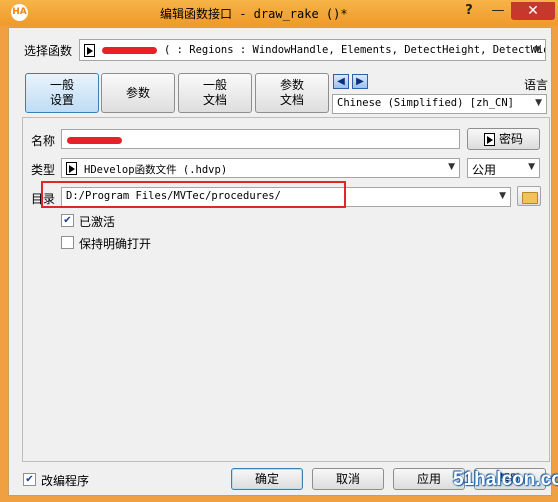 This screenshot has height=502, width=558. I want to click on tab-parameter-doc-label: 参数文档, so click(291, 92).